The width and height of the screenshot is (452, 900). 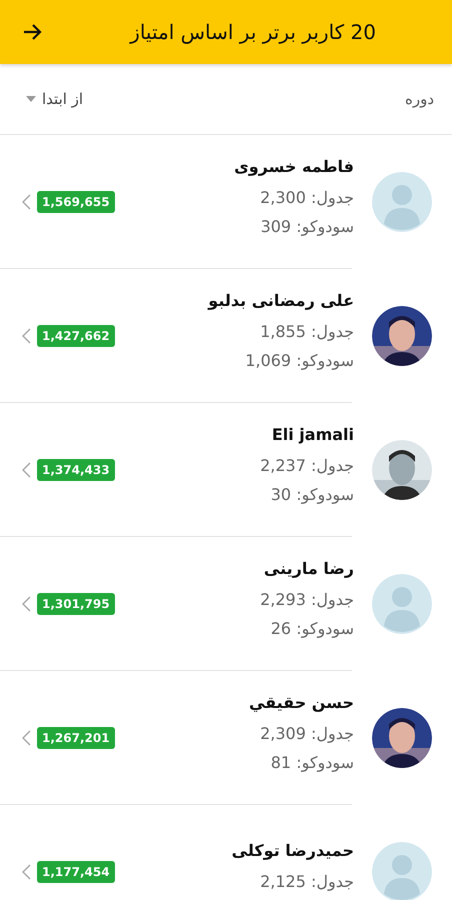 What do you see at coordinates (308, 568) in the screenshot?
I see `user-name: رضا مارینی` at bounding box center [308, 568].